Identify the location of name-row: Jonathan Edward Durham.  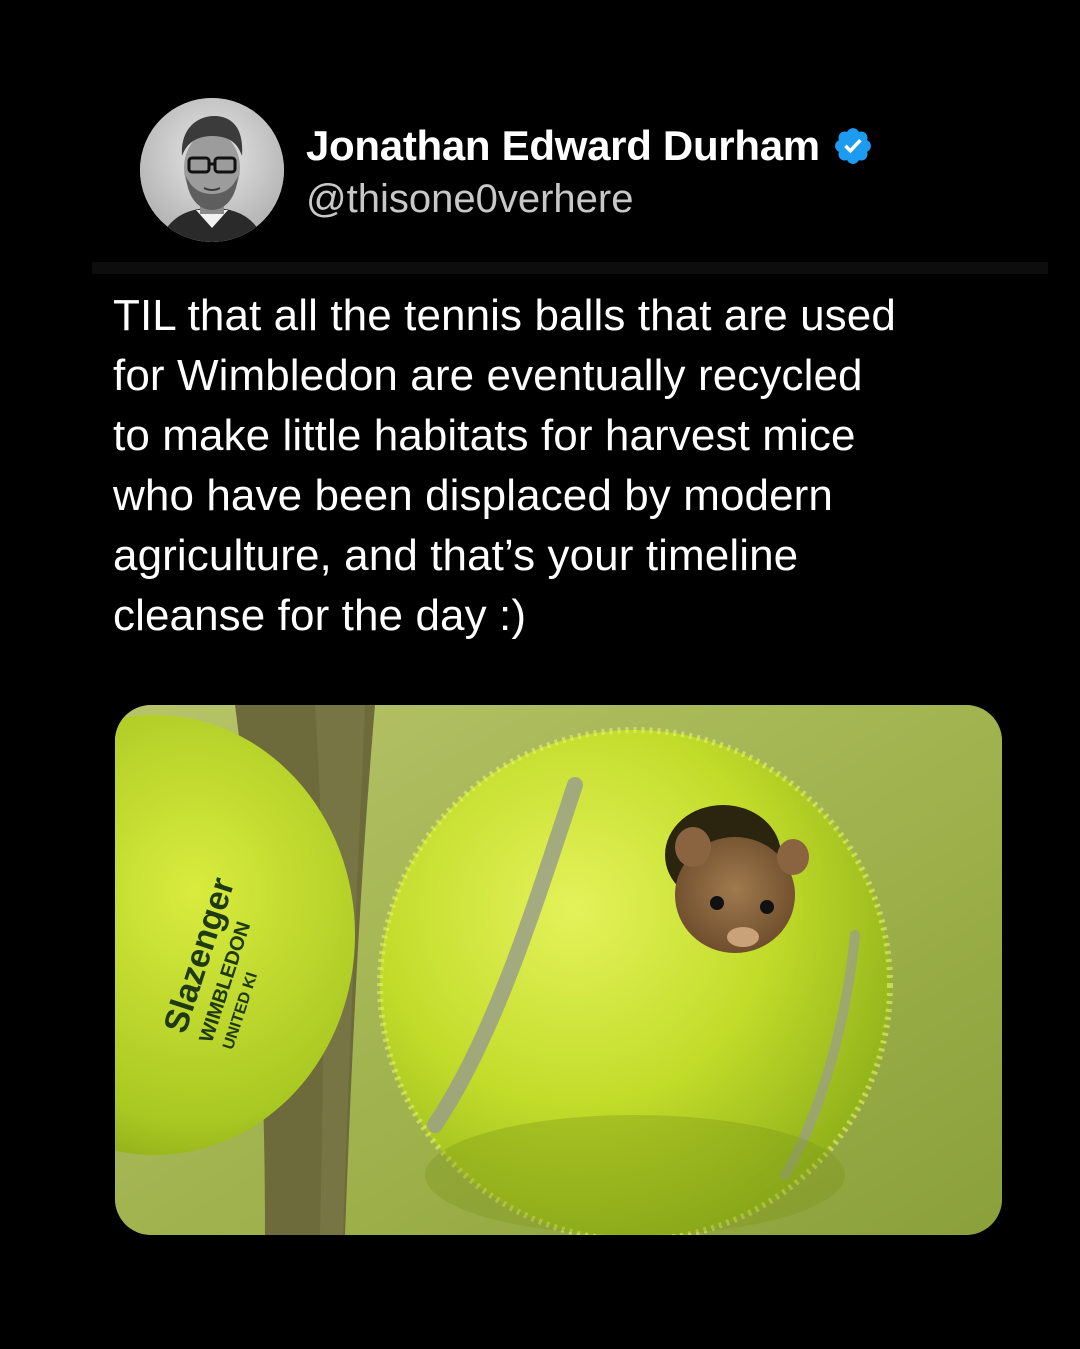
(590, 146).